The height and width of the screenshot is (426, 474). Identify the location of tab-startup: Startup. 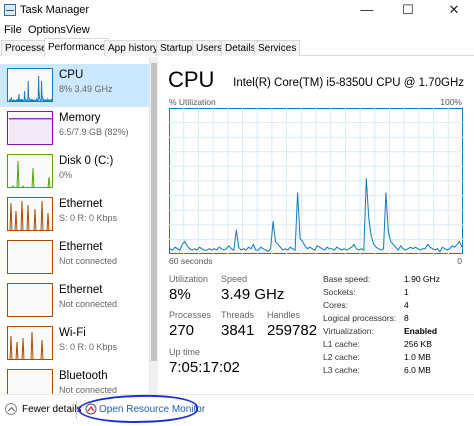
(176, 48).